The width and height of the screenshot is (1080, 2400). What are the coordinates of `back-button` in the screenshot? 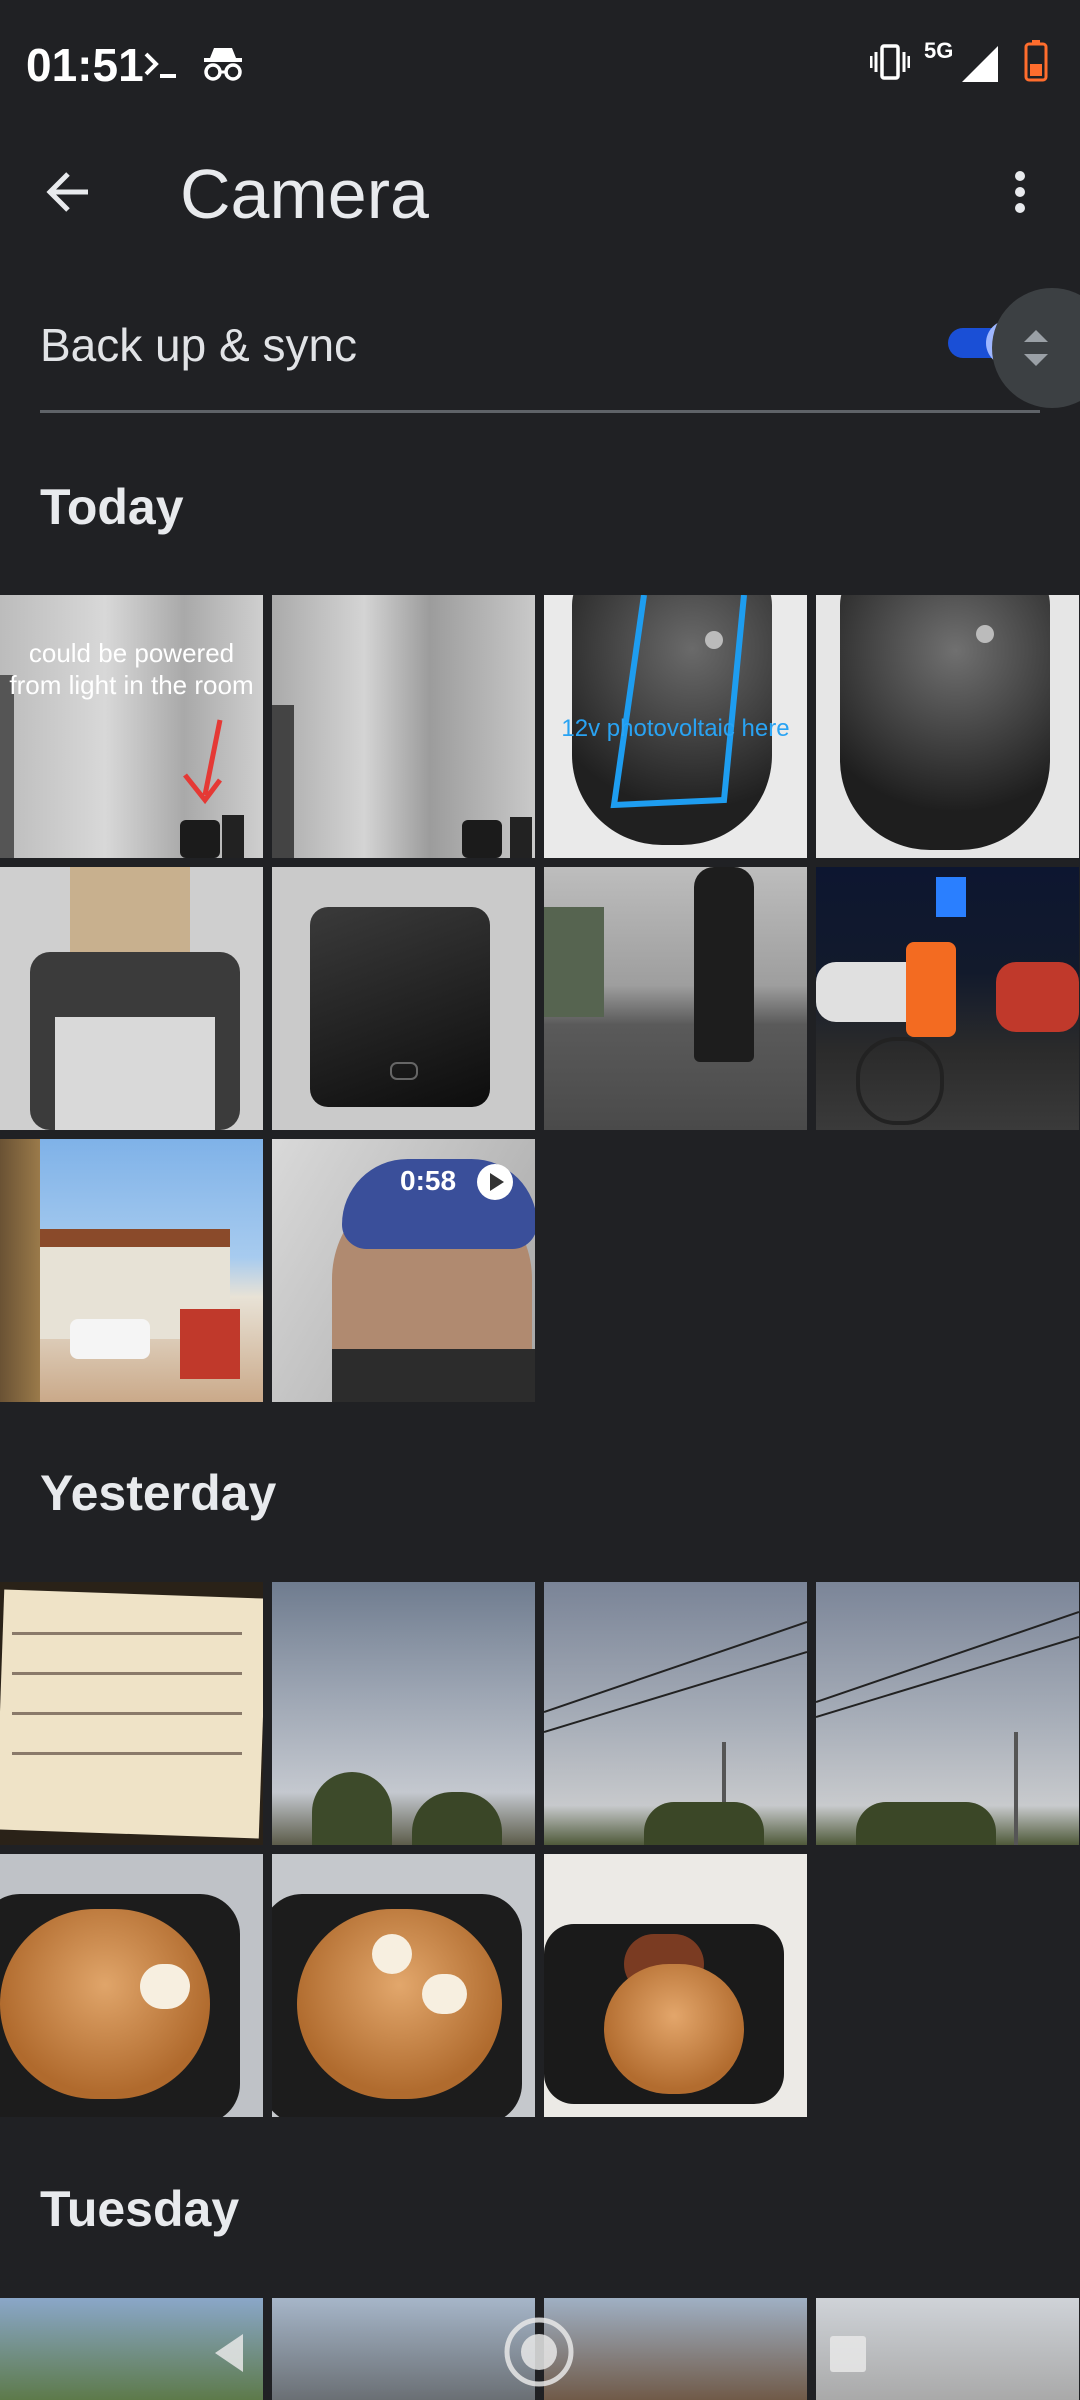 It's located at (70, 192).